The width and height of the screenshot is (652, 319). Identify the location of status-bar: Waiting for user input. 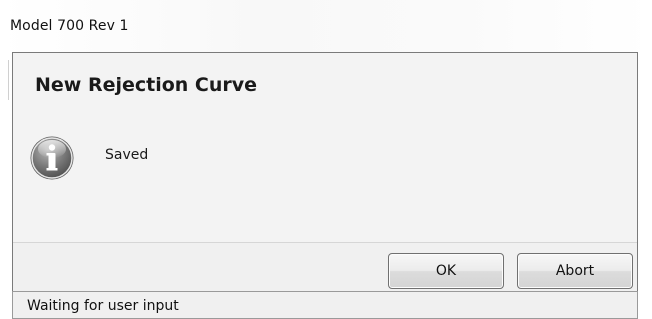
(325, 305).